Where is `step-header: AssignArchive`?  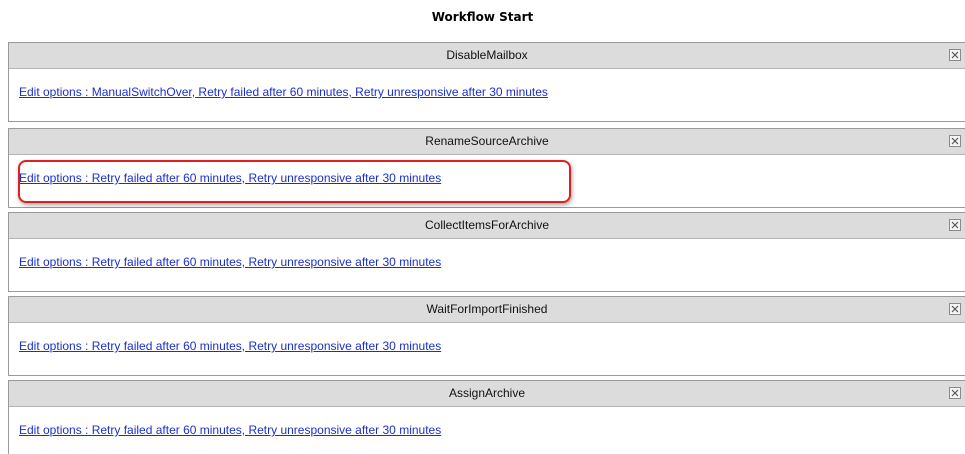
step-header: AssignArchive is located at coordinates (487, 394).